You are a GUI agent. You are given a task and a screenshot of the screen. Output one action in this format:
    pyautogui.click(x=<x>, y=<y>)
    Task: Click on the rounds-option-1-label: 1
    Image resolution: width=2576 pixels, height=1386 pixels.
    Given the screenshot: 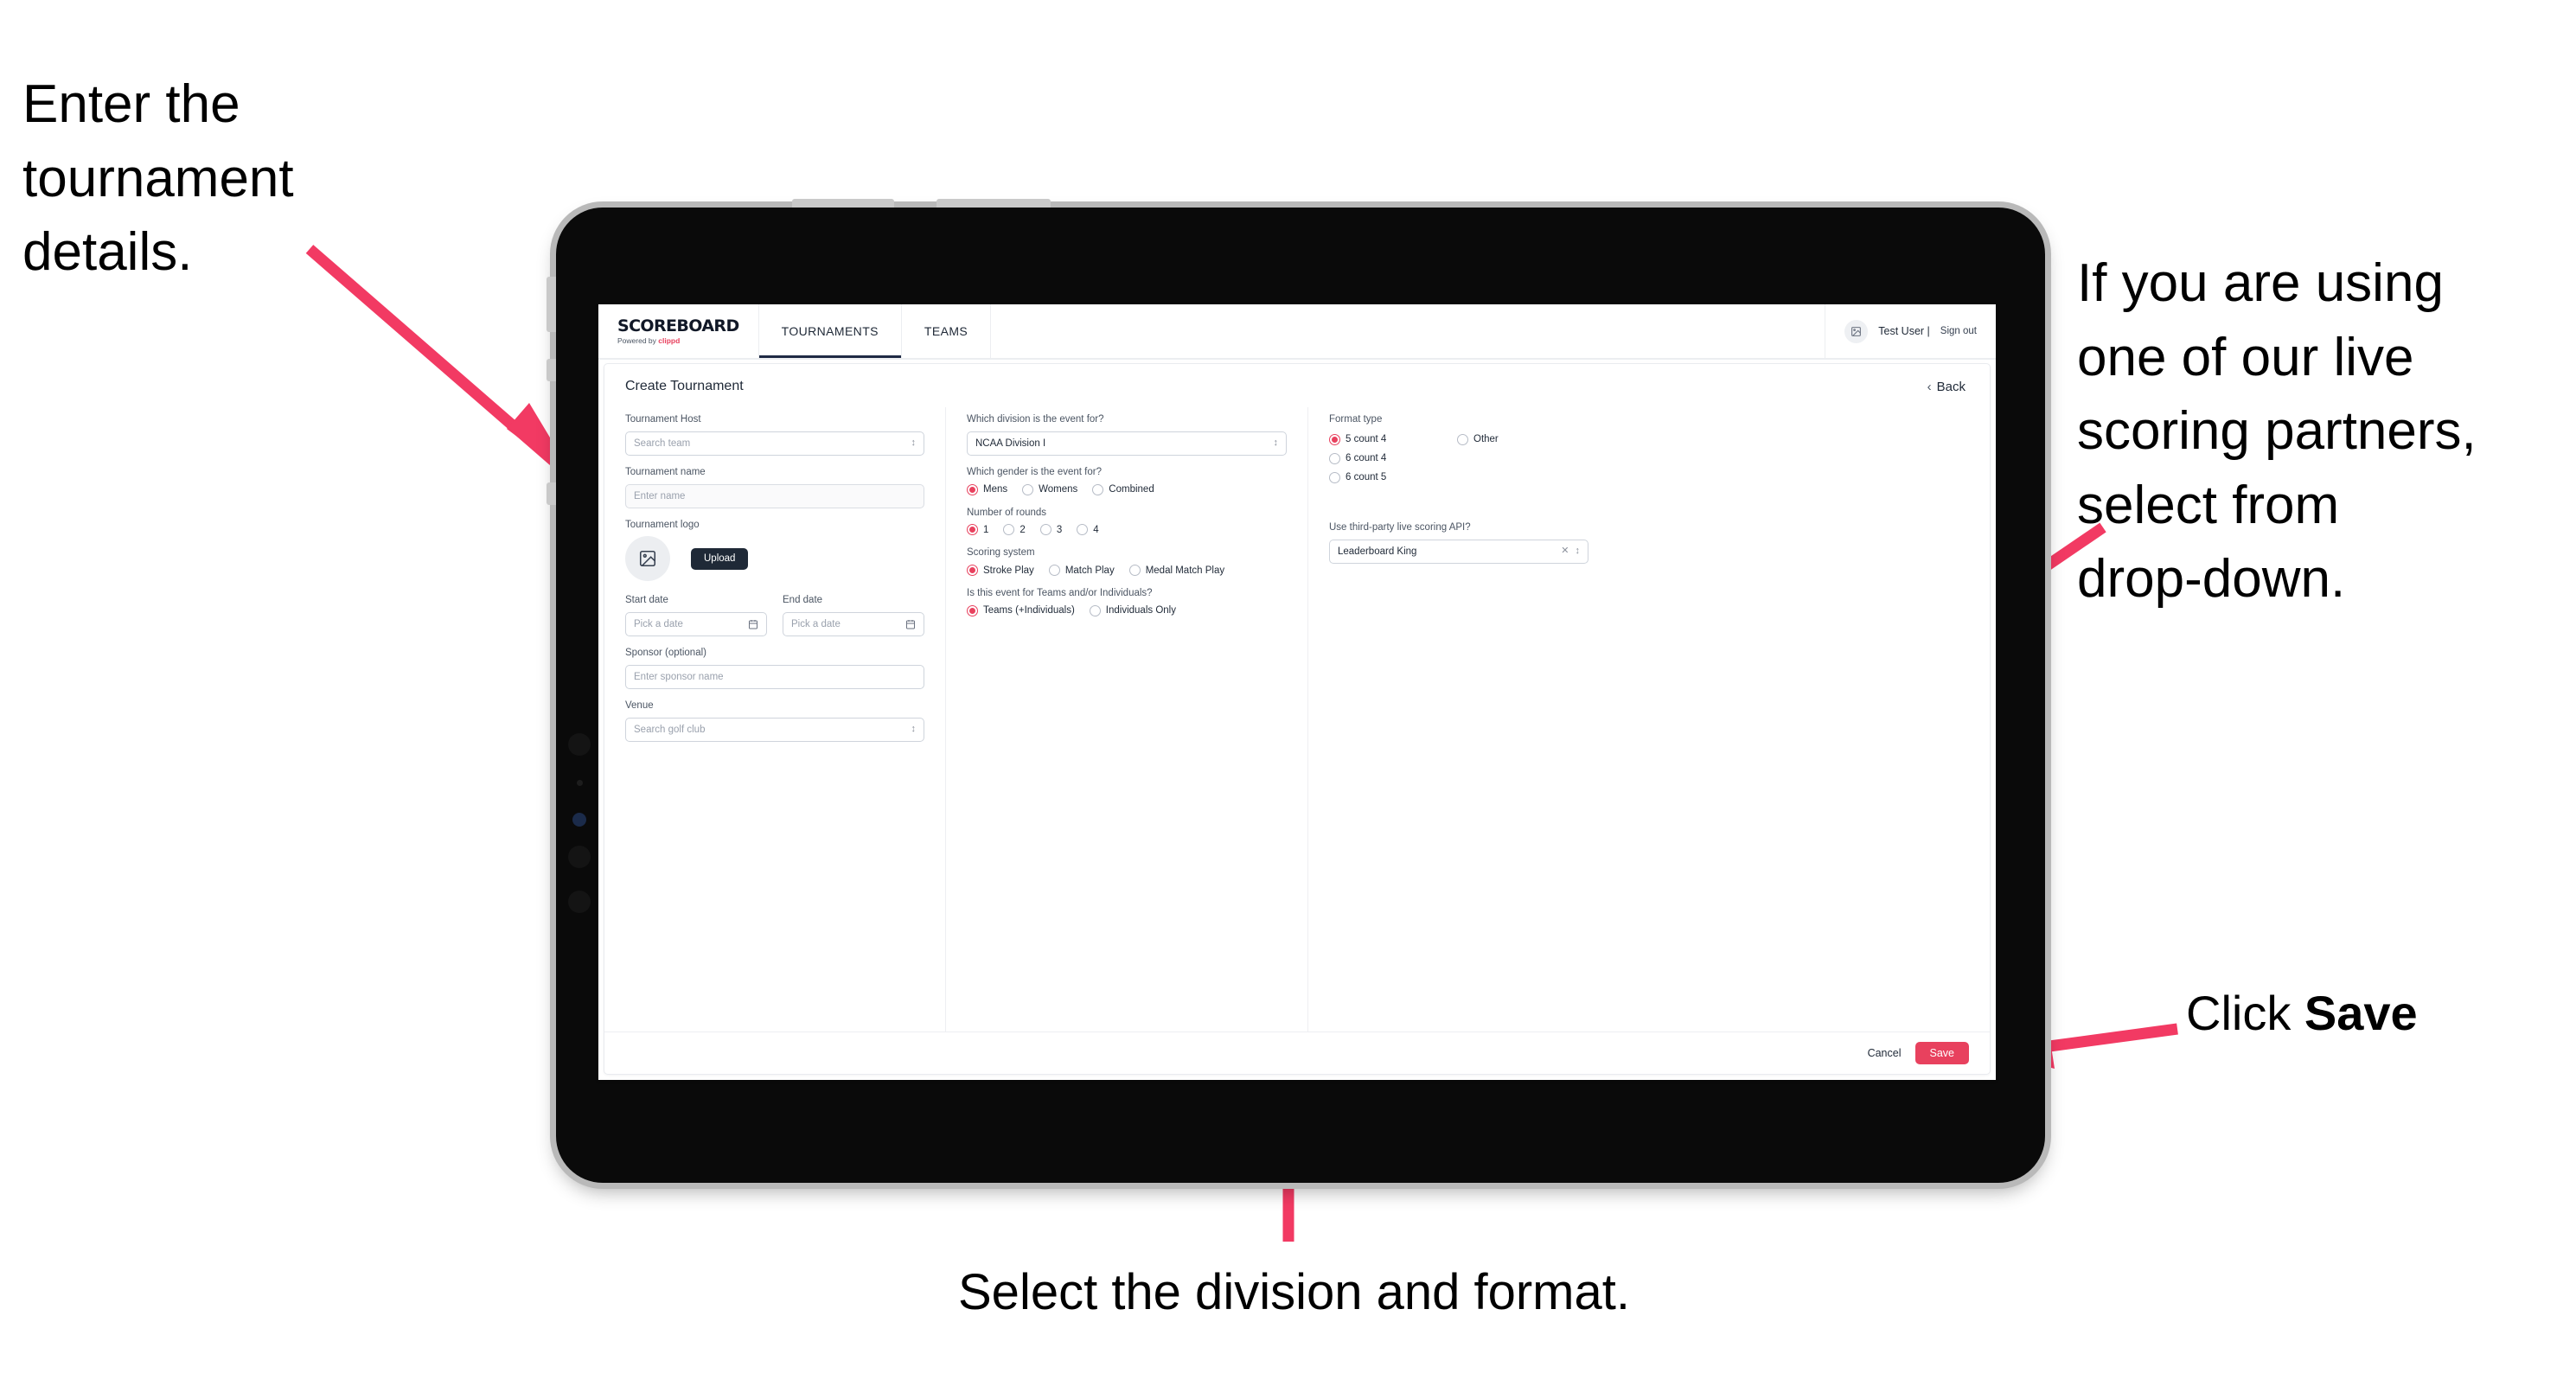 What is the action you would take?
    pyautogui.click(x=986, y=529)
    